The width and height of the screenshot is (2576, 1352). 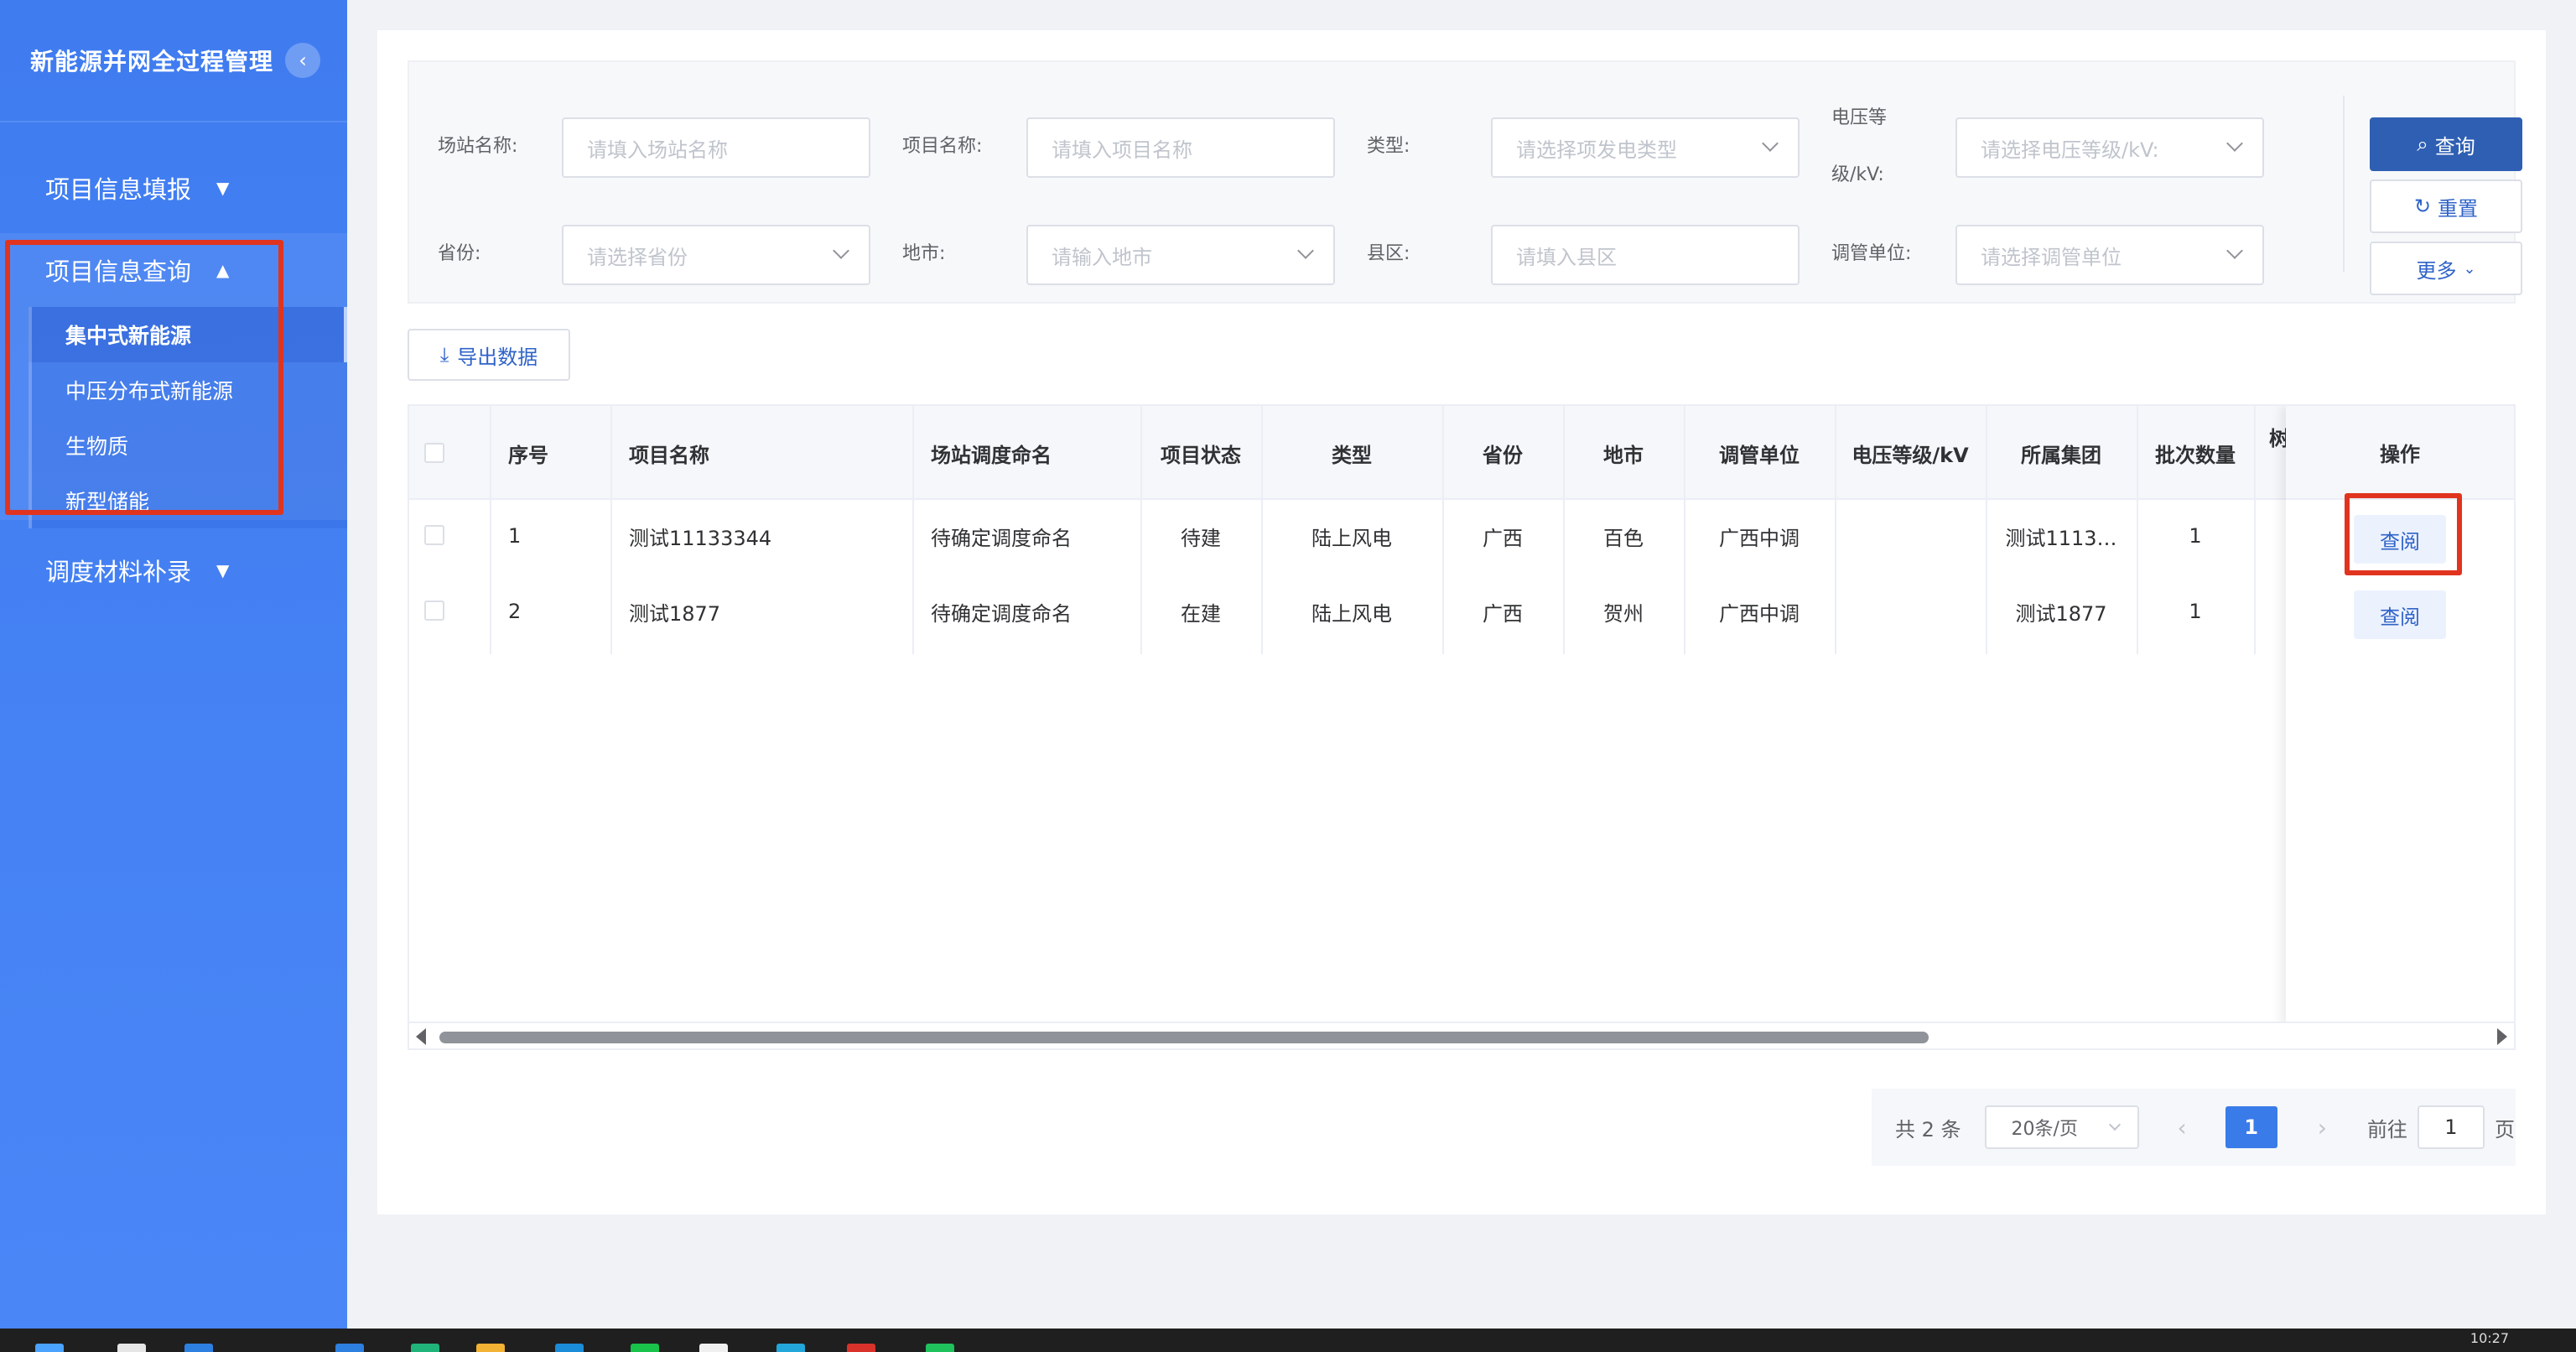 What do you see at coordinates (1566, 257) in the screenshot?
I see `placeholder: 请填入县区` at bounding box center [1566, 257].